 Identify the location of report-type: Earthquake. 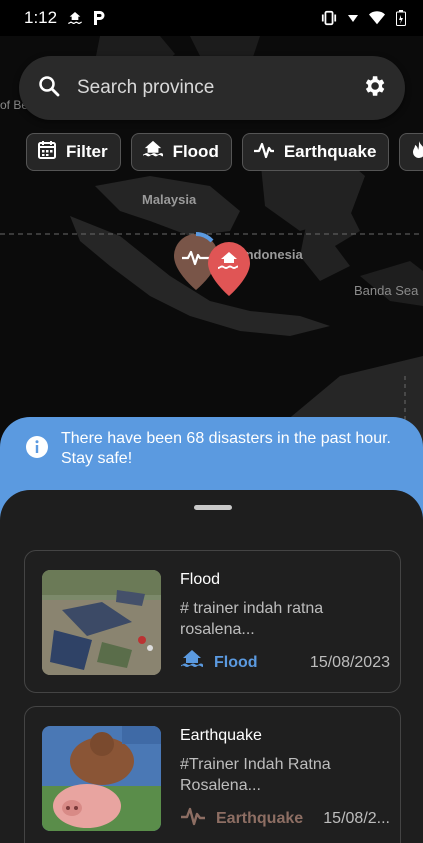
(260, 818).